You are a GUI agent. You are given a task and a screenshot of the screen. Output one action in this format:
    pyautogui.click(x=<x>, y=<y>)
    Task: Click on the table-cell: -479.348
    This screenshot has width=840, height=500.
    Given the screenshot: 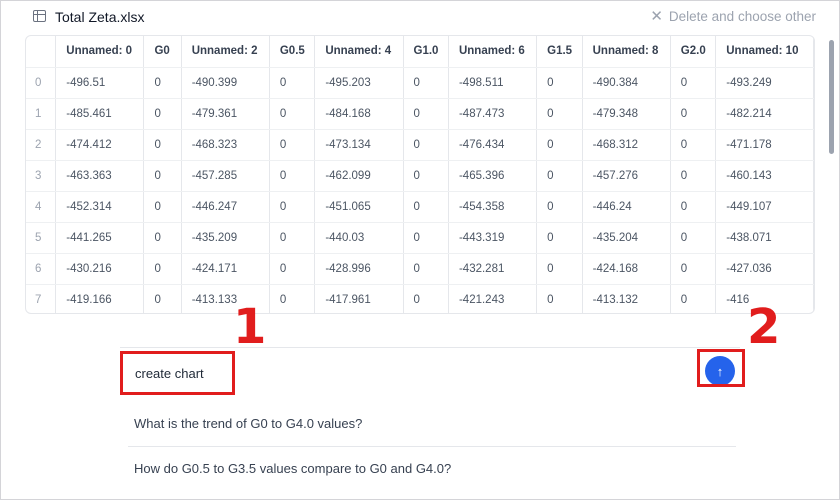 What is the action you would take?
    pyautogui.click(x=626, y=114)
    